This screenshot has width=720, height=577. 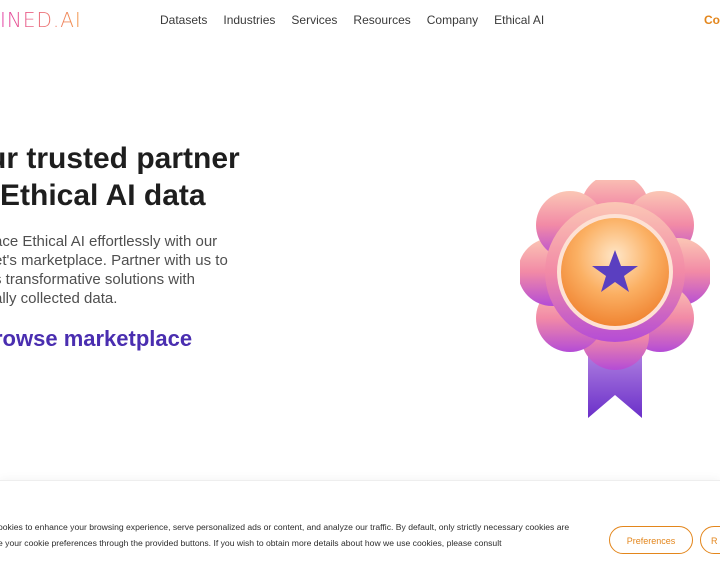 What do you see at coordinates (120, 158) in the screenshot?
I see `hero-title-line-1: ur trusted partner` at bounding box center [120, 158].